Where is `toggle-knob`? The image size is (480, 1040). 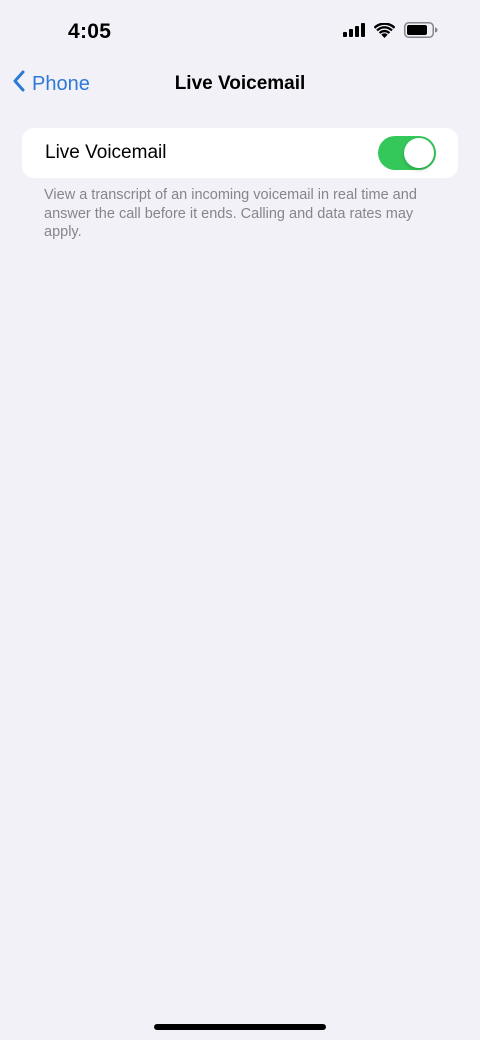
toggle-knob is located at coordinates (419, 153).